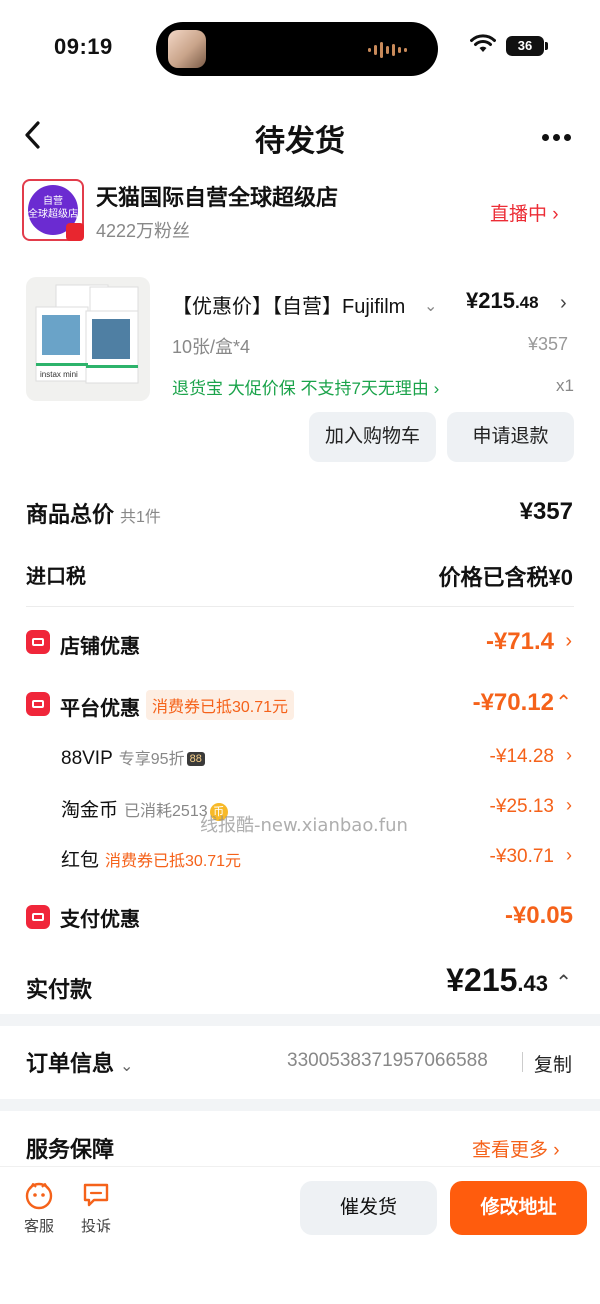 The height and width of the screenshot is (1304, 600). Describe the element at coordinates (83, 46) in the screenshot. I see `status-time: 09:19` at that location.